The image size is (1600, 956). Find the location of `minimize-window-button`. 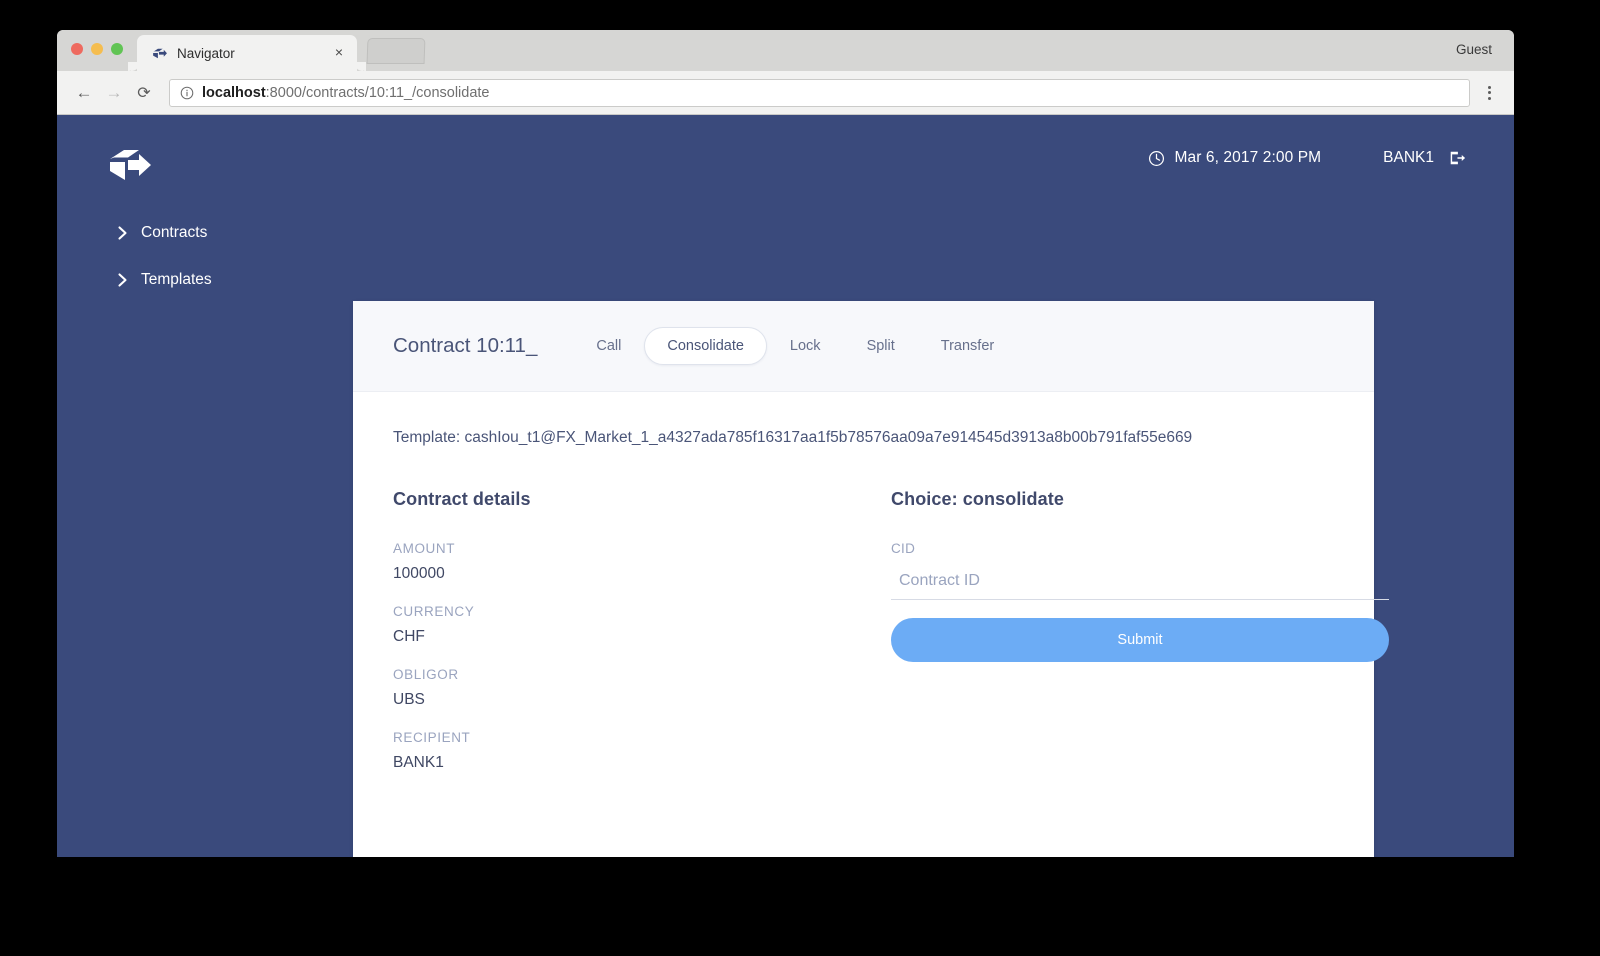

minimize-window-button is located at coordinates (97, 49).